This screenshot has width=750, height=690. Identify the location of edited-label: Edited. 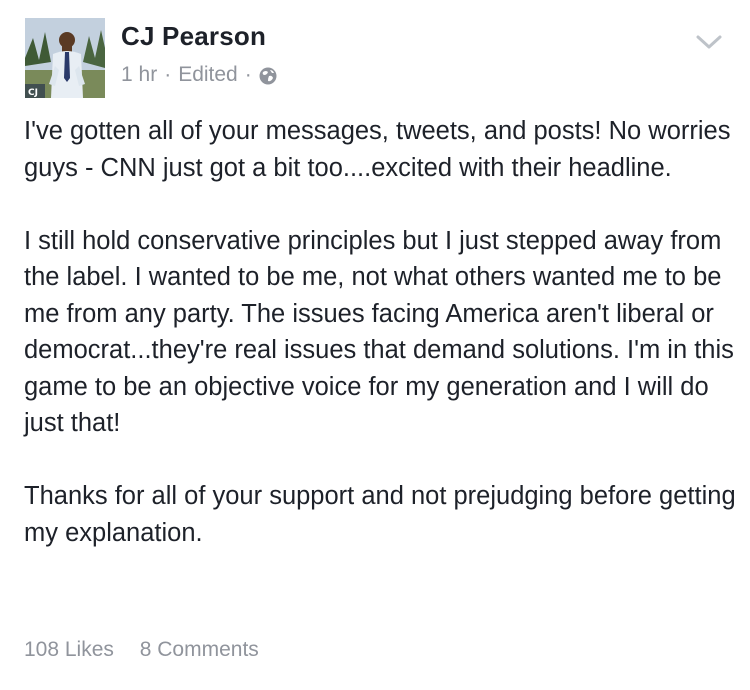
(208, 75).